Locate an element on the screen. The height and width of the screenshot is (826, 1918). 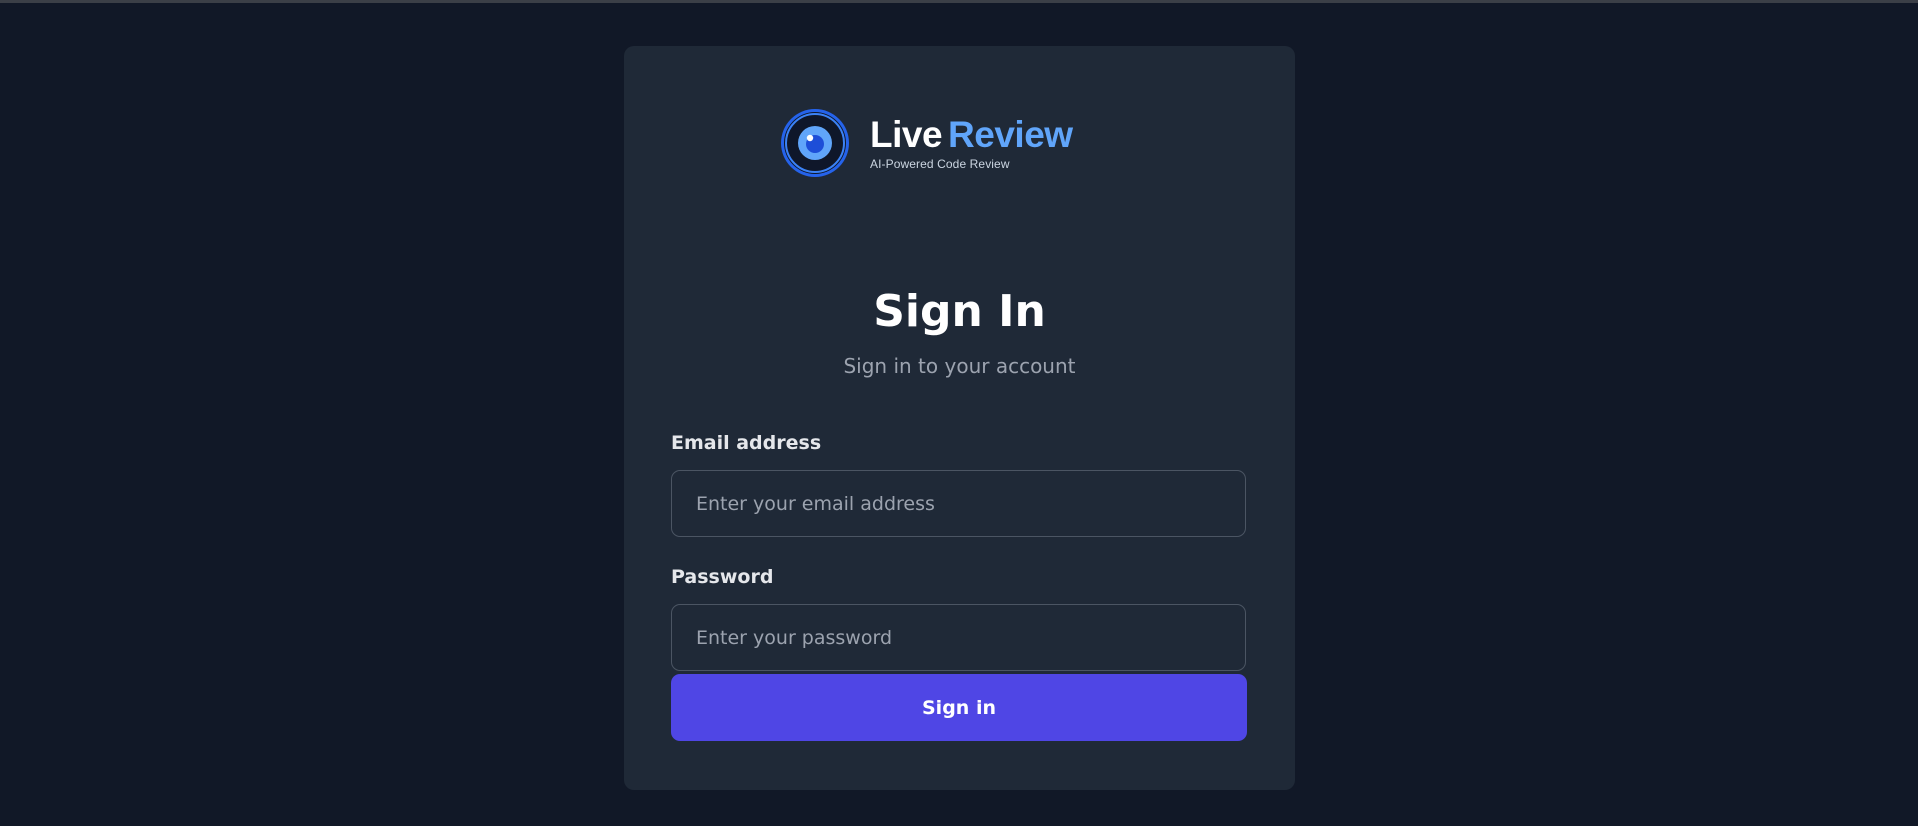
window-top-border is located at coordinates (959, 1).